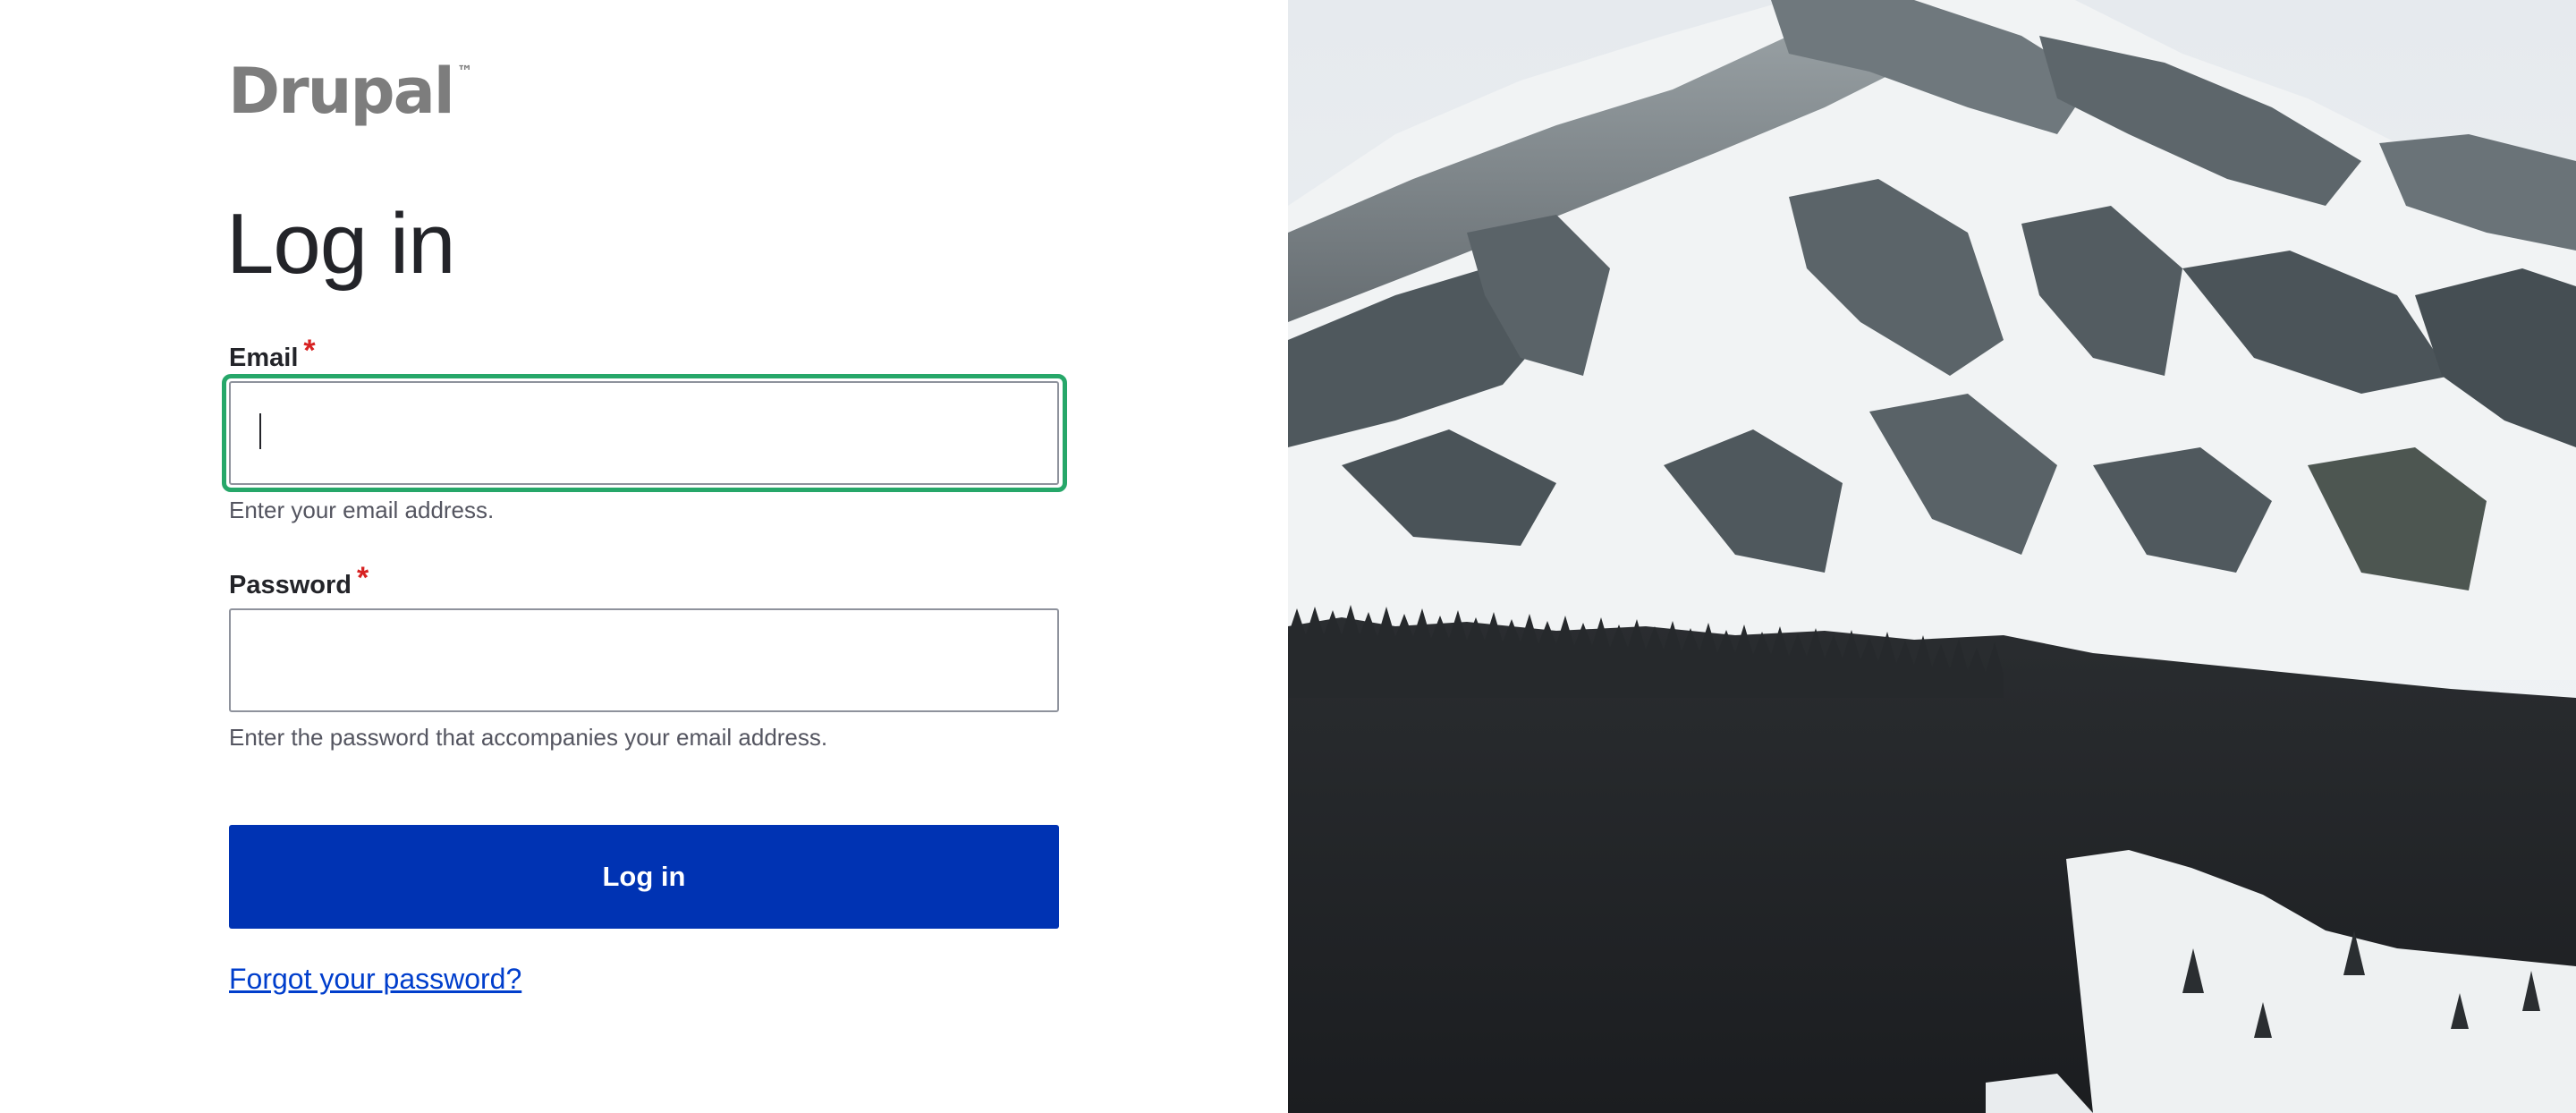  I want to click on email-description: Enter your email address., so click(362, 510).